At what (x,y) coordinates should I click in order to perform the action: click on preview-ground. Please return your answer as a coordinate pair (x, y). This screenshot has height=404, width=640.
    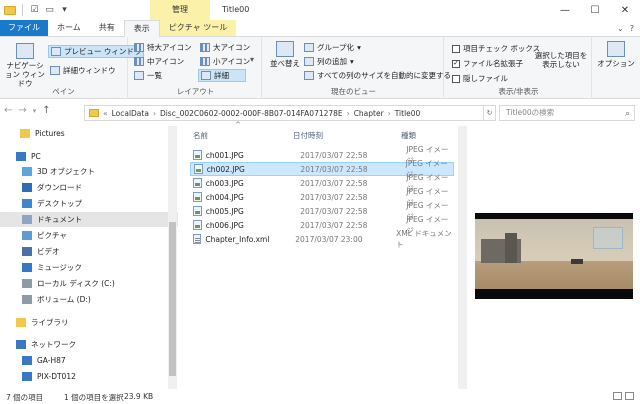
    Looking at the image, I should click on (554, 275).